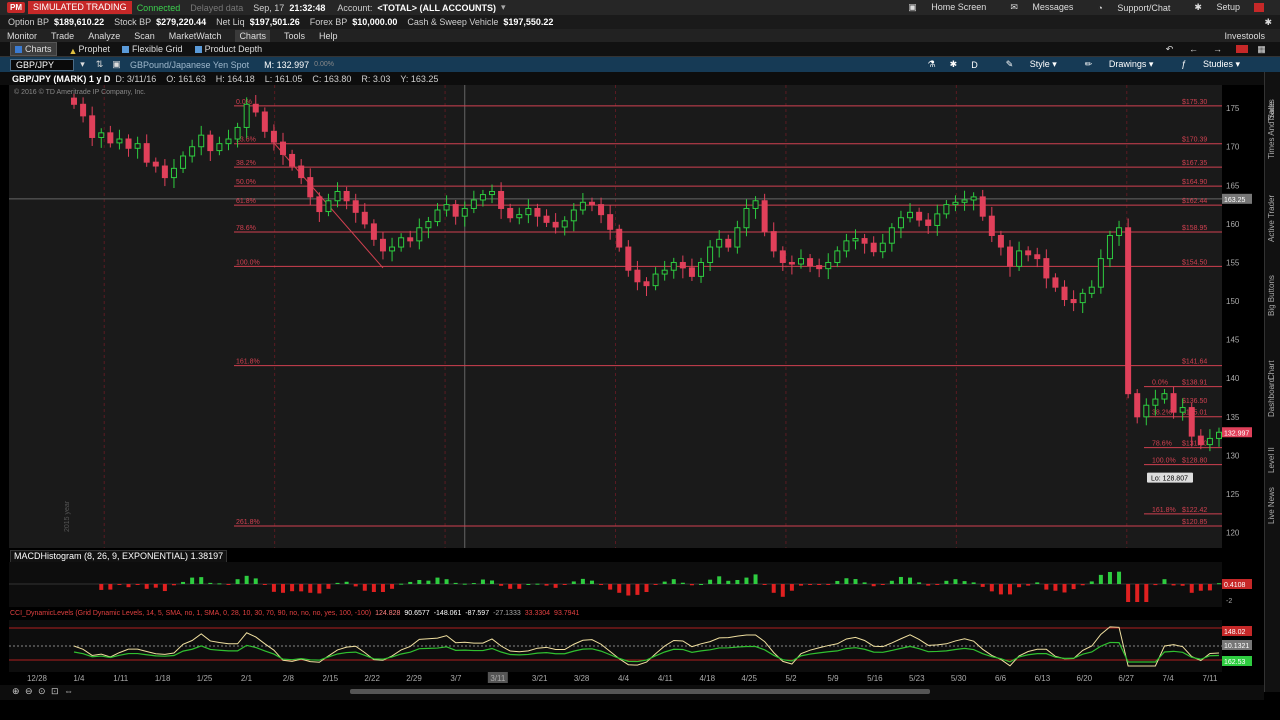  What do you see at coordinates (42, 691) in the screenshot?
I see `zoom-reset-icon: ⊙` at bounding box center [42, 691].